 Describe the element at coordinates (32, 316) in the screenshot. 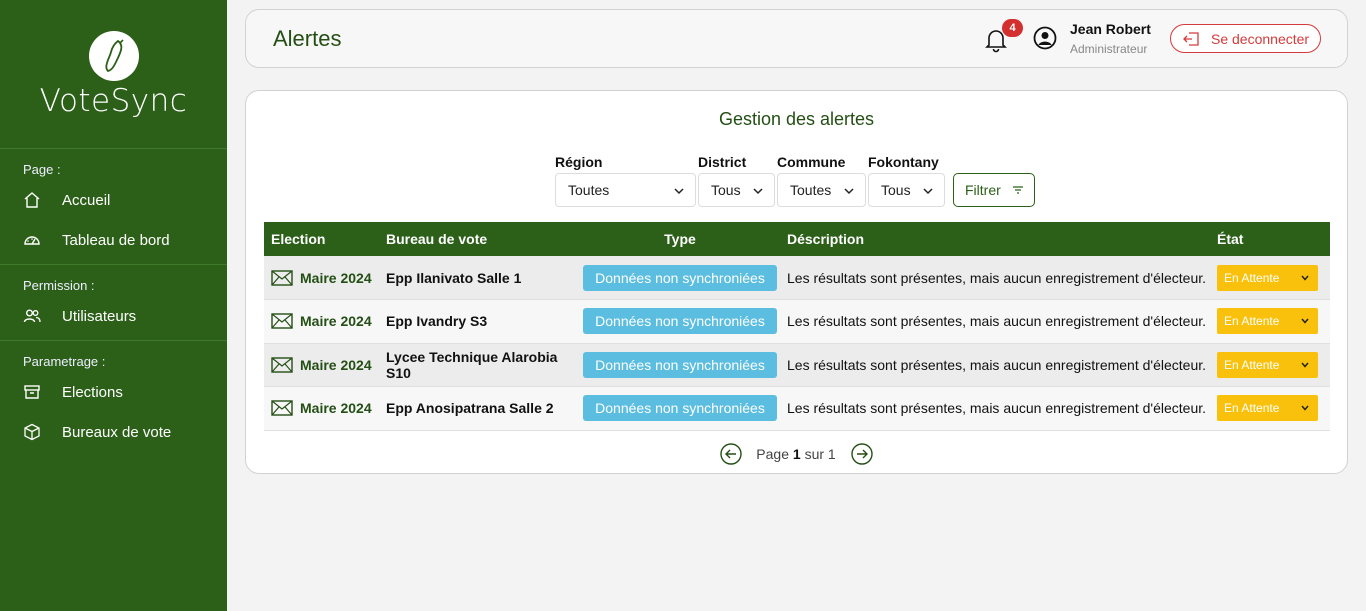

I see `users-icon` at that location.